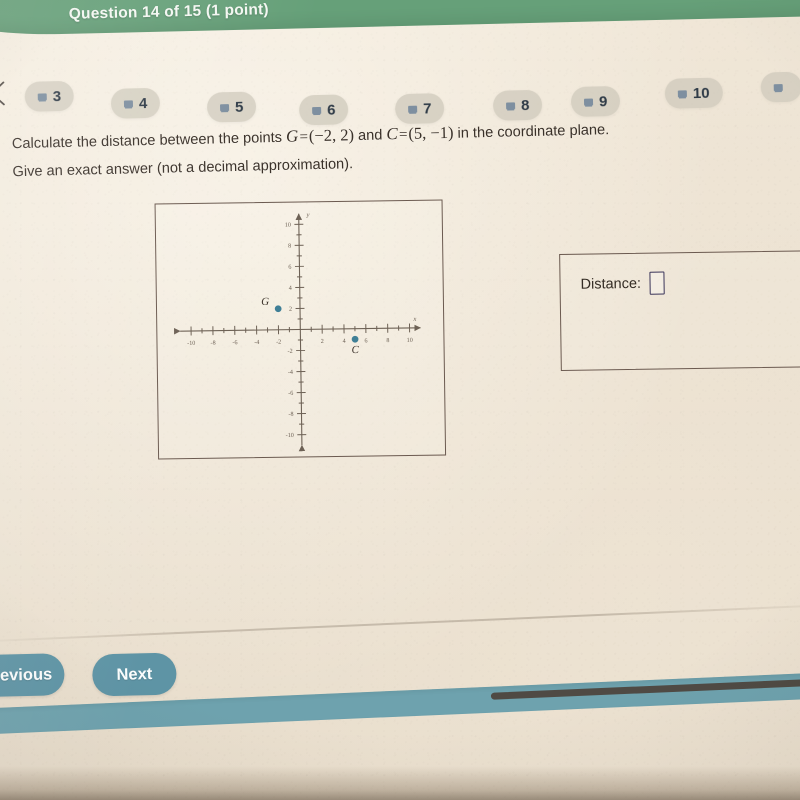 This screenshot has height=800, width=800. Describe the element at coordinates (290, 436) in the screenshot. I see `y-tick-label--10: -10` at that location.